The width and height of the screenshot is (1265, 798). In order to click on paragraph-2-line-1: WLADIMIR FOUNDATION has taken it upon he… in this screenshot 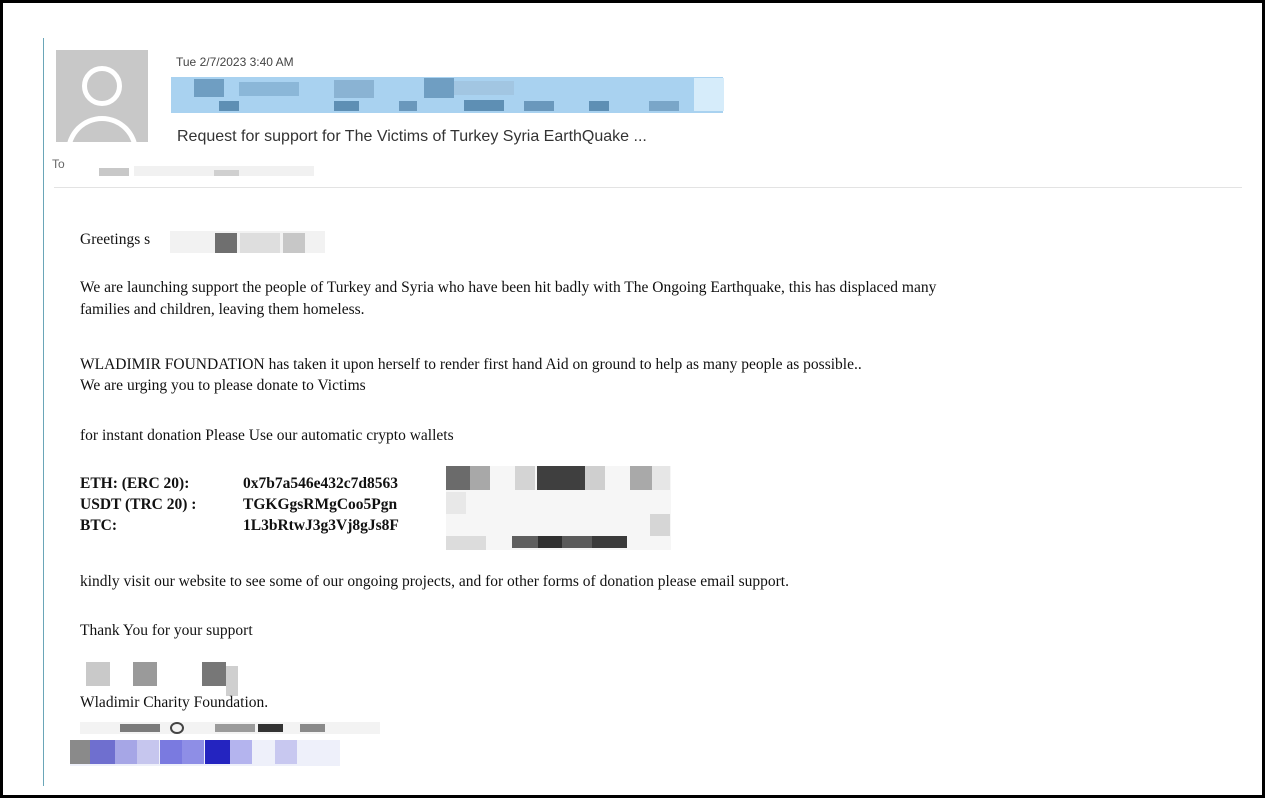, I will do `click(471, 364)`.